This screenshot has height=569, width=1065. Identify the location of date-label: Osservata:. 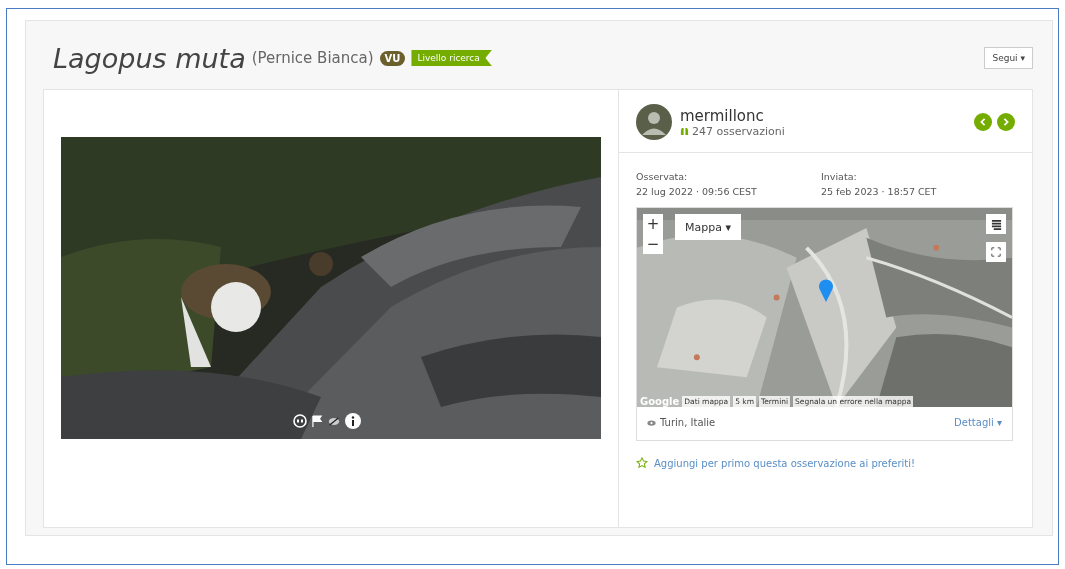
(662, 176).